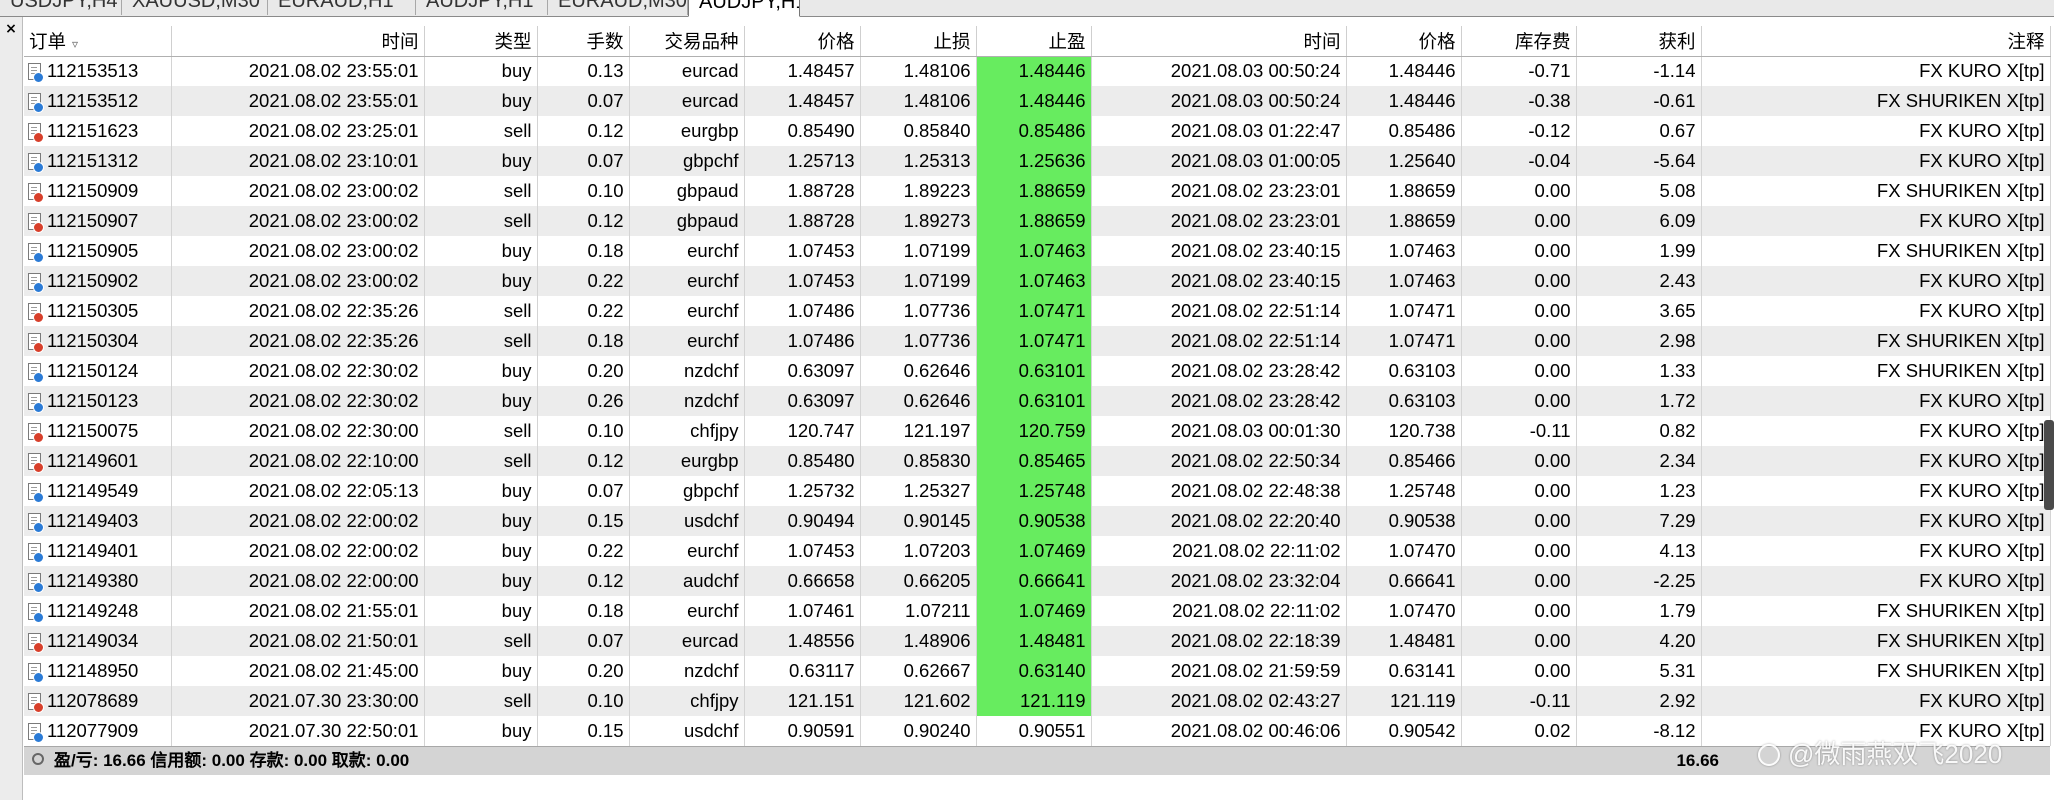 Image resolution: width=2054 pixels, height=800 pixels. I want to click on column-header-stop-loss: 止损, so click(918, 41).